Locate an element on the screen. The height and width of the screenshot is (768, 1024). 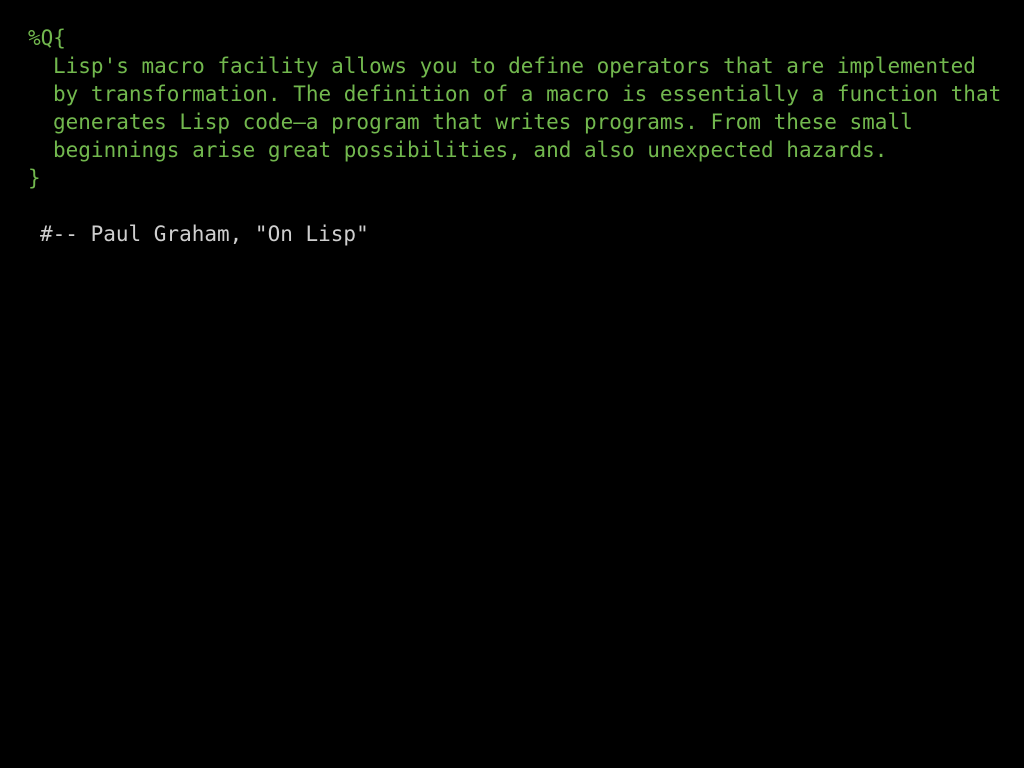
quote-open-delimiter: %Q{ is located at coordinates (47, 38).